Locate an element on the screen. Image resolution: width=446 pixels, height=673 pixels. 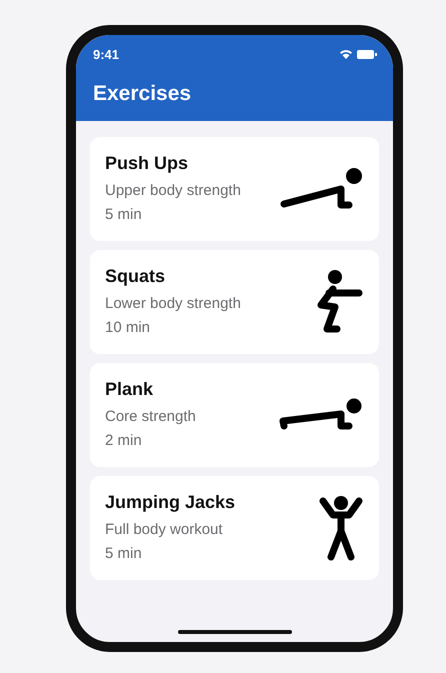
battery-icon is located at coordinates (367, 54).